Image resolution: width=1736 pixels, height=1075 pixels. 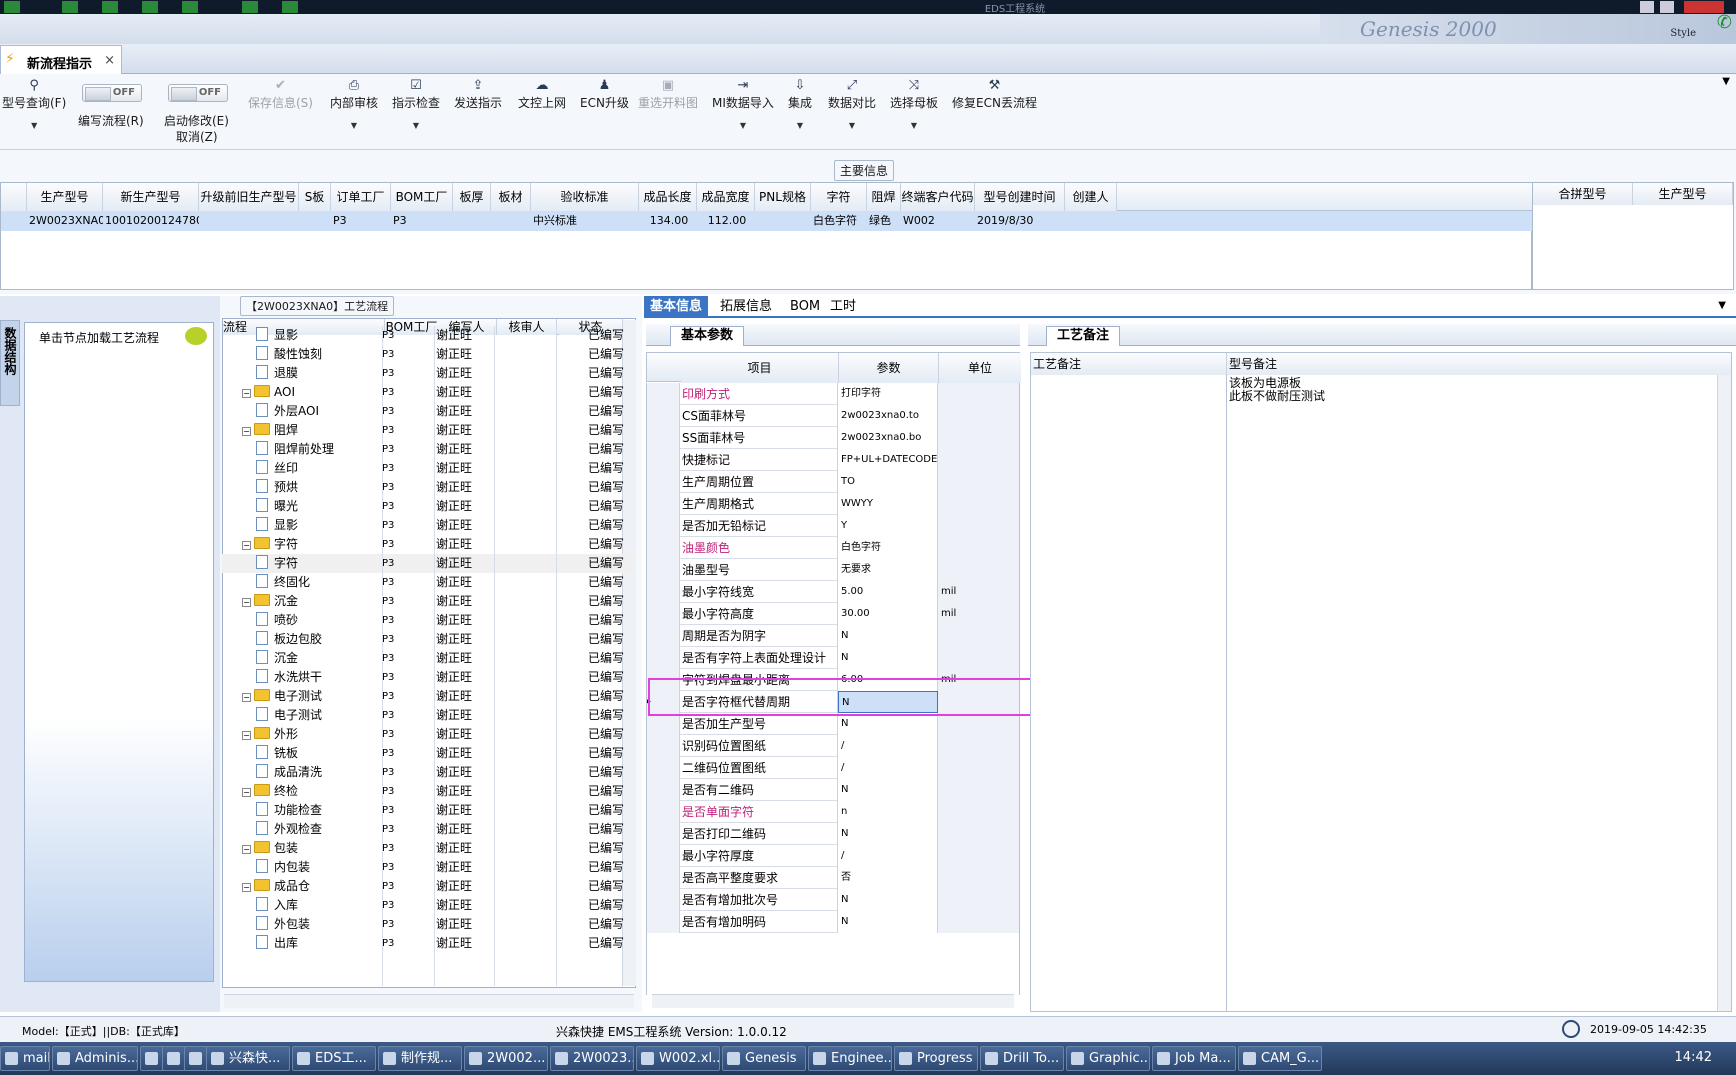 What do you see at coordinates (1704, 7) in the screenshot?
I see `close-icon` at bounding box center [1704, 7].